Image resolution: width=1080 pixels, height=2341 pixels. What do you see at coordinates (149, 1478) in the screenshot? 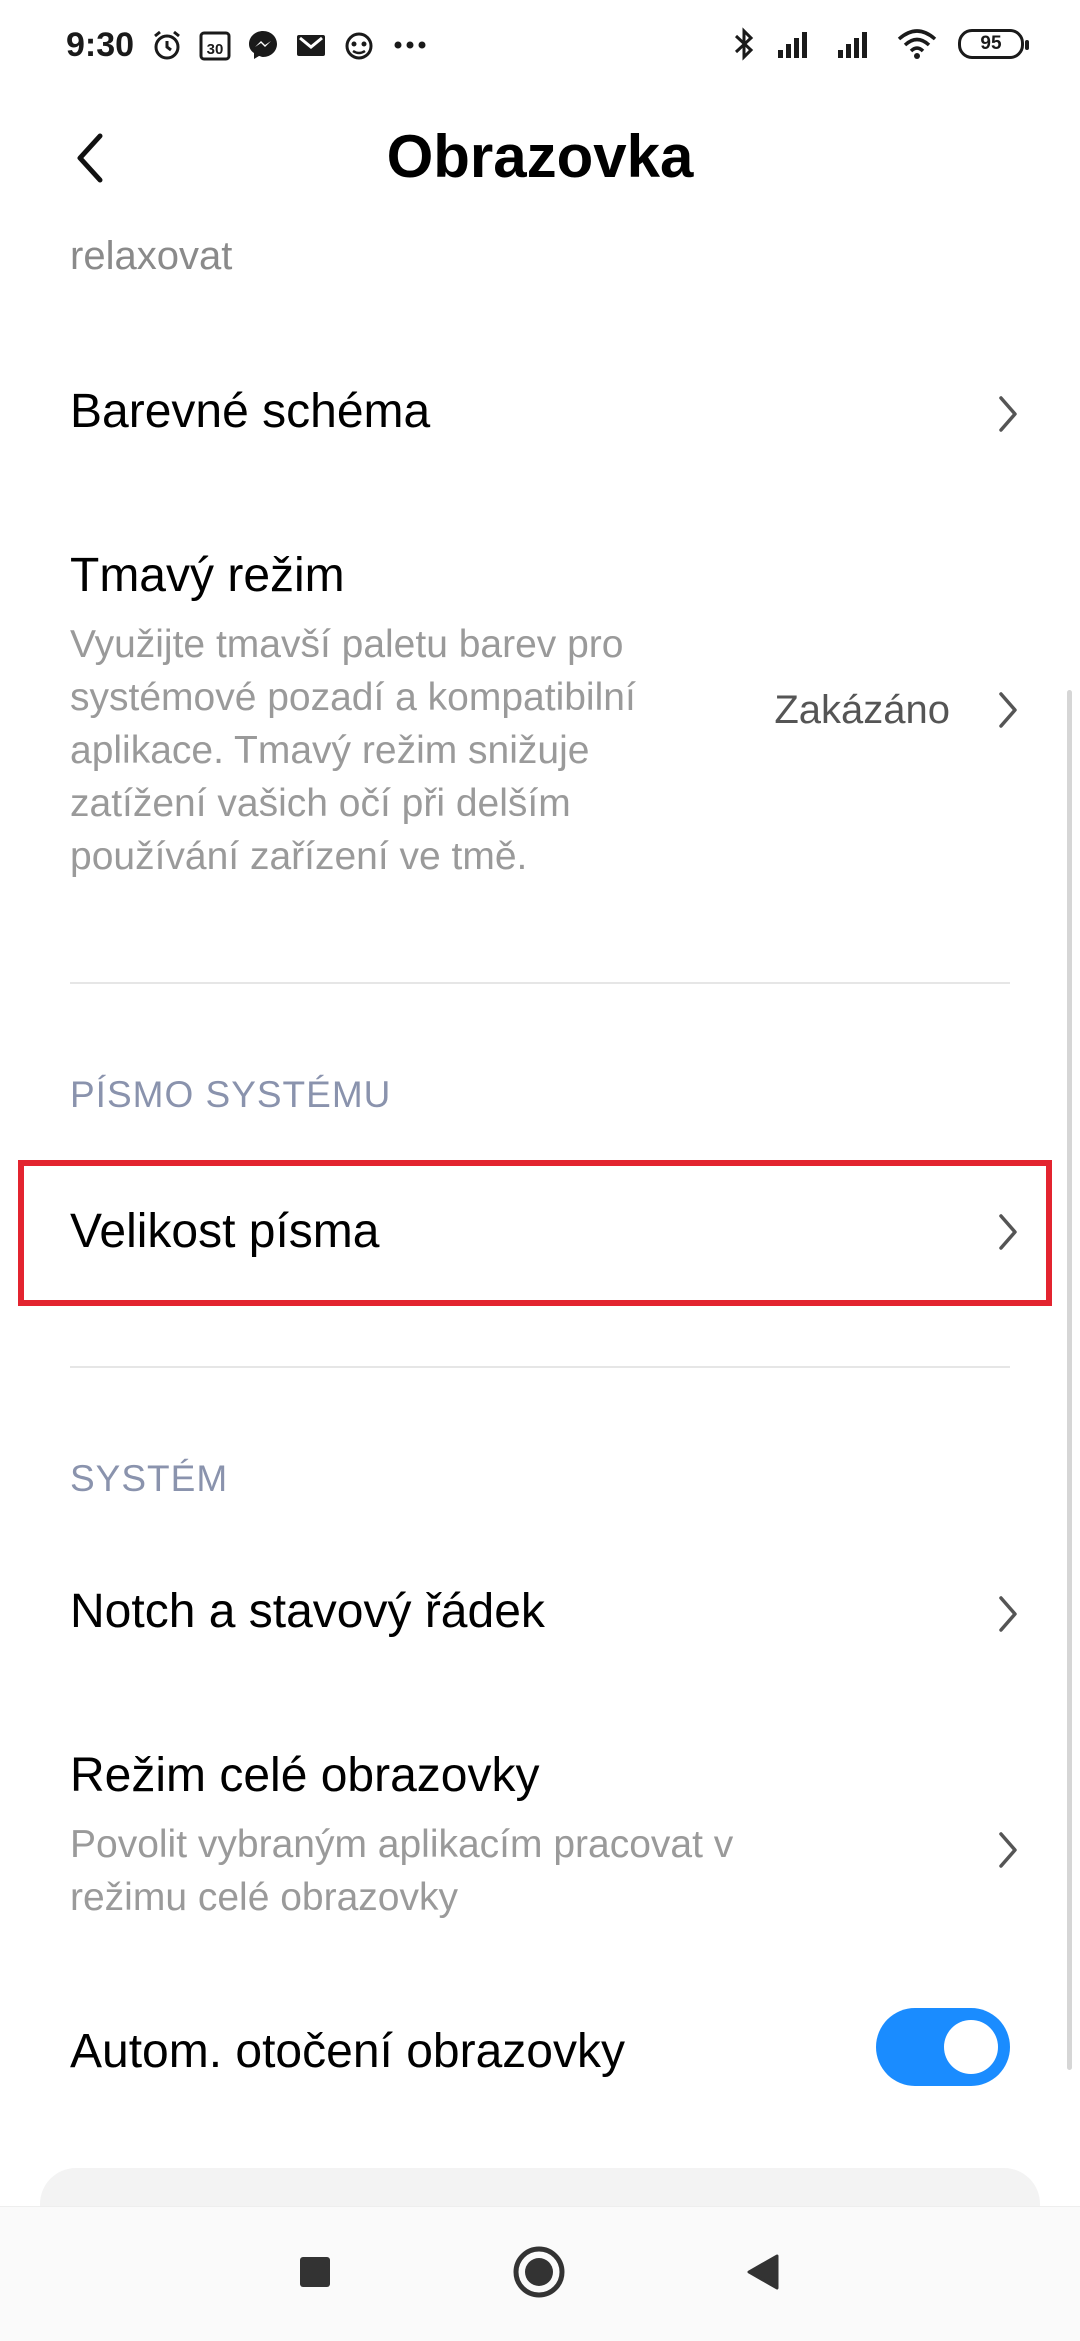
I see `section-header-system: SYSTÉM` at bounding box center [149, 1478].